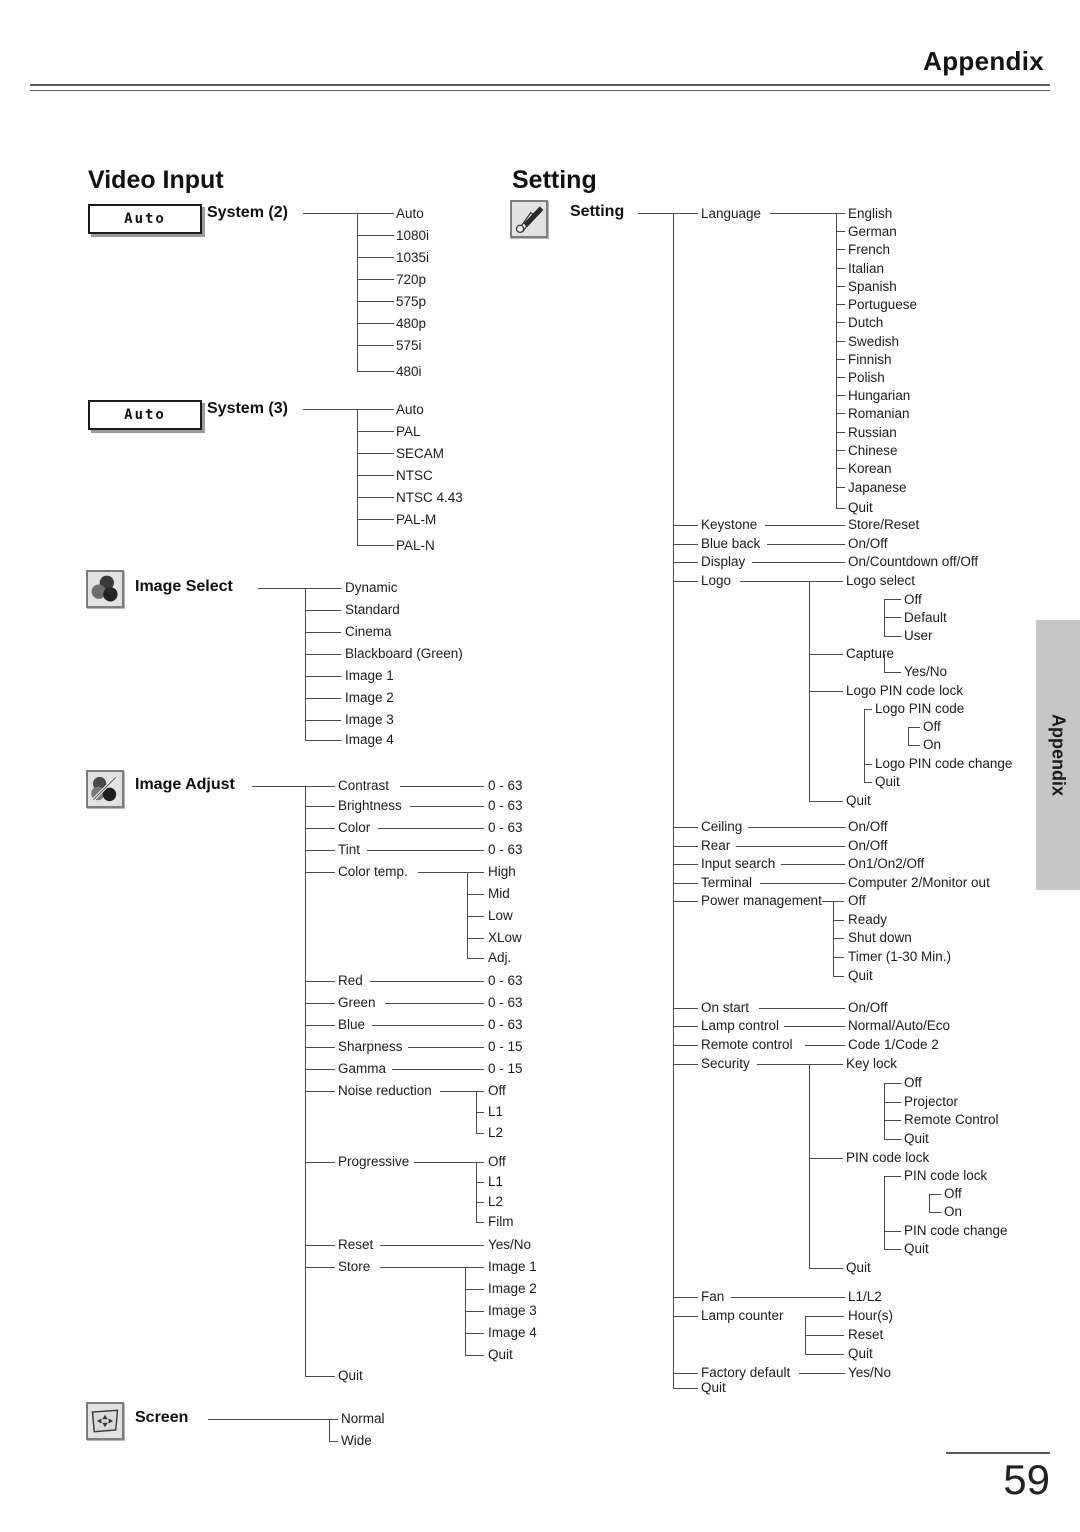 This screenshot has height=1532, width=1080. Describe the element at coordinates (880, 937) in the screenshot. I see `power-mgmt-option: Shut down` at that location.